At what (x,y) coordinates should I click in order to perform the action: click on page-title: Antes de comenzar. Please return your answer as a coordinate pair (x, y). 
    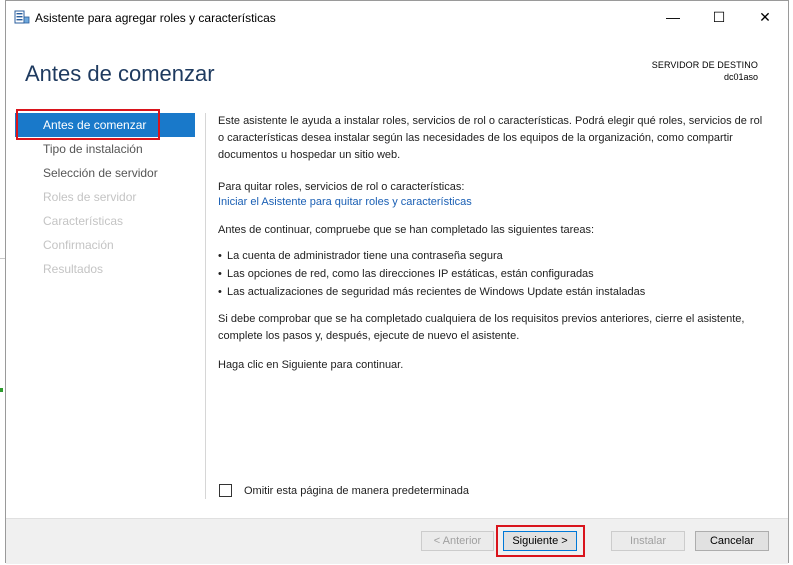
    Looking at the image, I should click on (120, 73).